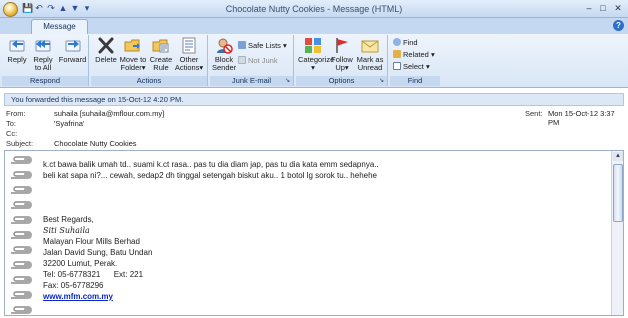  What do you see at coordinates (410, 42) in the screenshot?
I see `find-label: Find` at bounding box center [410, 42].